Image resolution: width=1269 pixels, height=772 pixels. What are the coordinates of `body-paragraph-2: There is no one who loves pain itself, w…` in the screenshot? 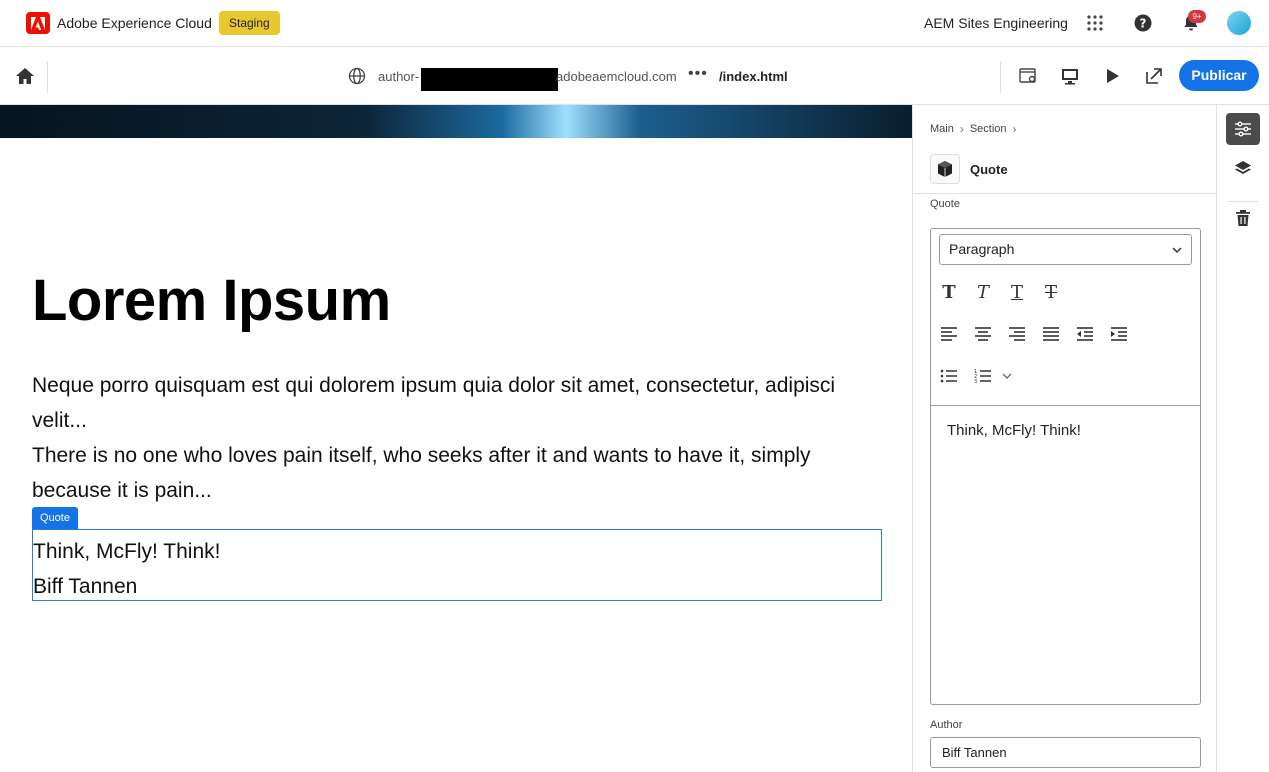 It's located at (421, 473).